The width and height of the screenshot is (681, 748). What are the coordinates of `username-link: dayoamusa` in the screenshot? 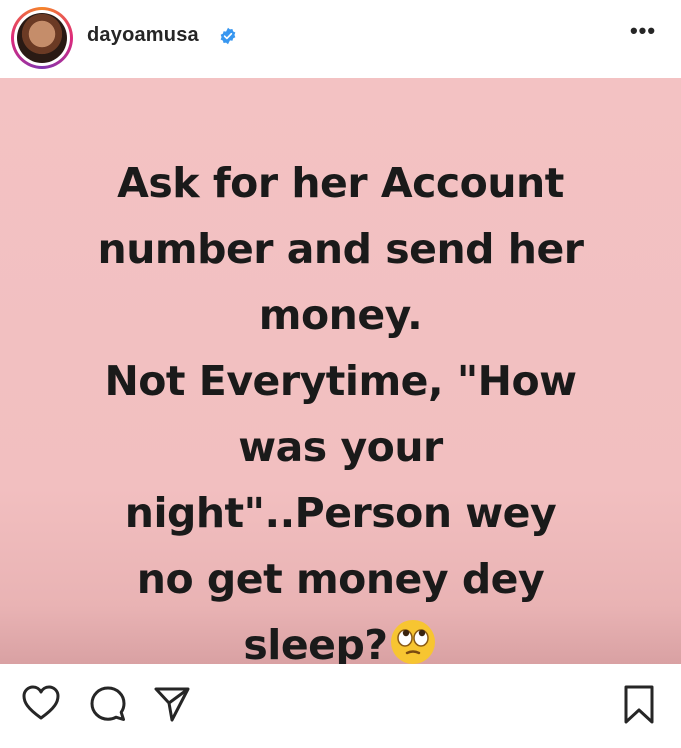 It's located at (143, 35).